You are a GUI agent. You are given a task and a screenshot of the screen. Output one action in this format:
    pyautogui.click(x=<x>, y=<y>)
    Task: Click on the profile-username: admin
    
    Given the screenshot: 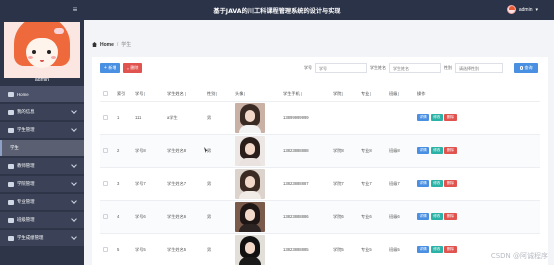 What is the action you would take?
    pyautogui.click(x=42, y=80)
    